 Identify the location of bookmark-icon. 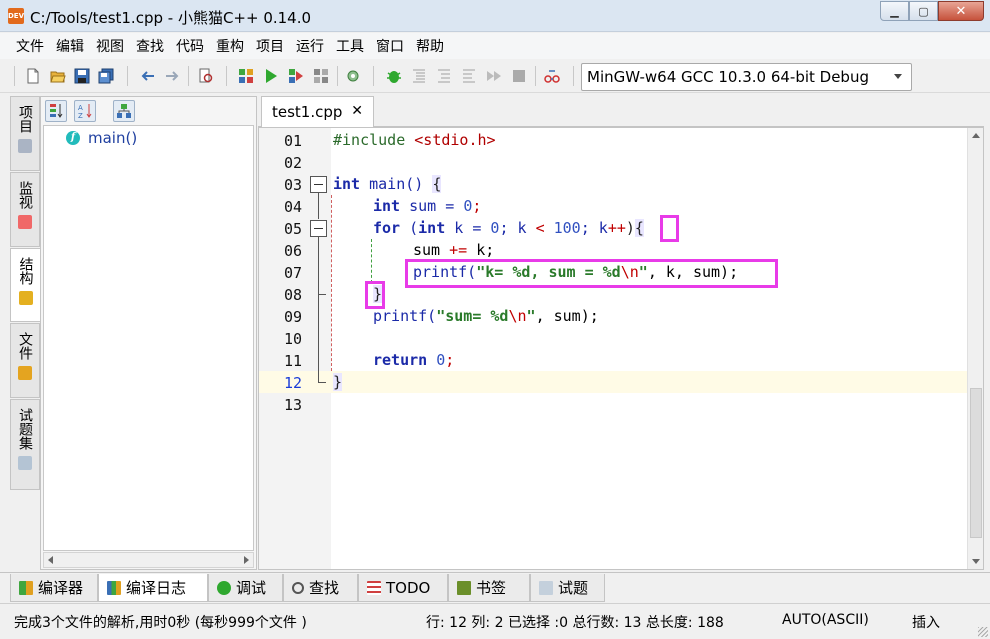
(464, 587).